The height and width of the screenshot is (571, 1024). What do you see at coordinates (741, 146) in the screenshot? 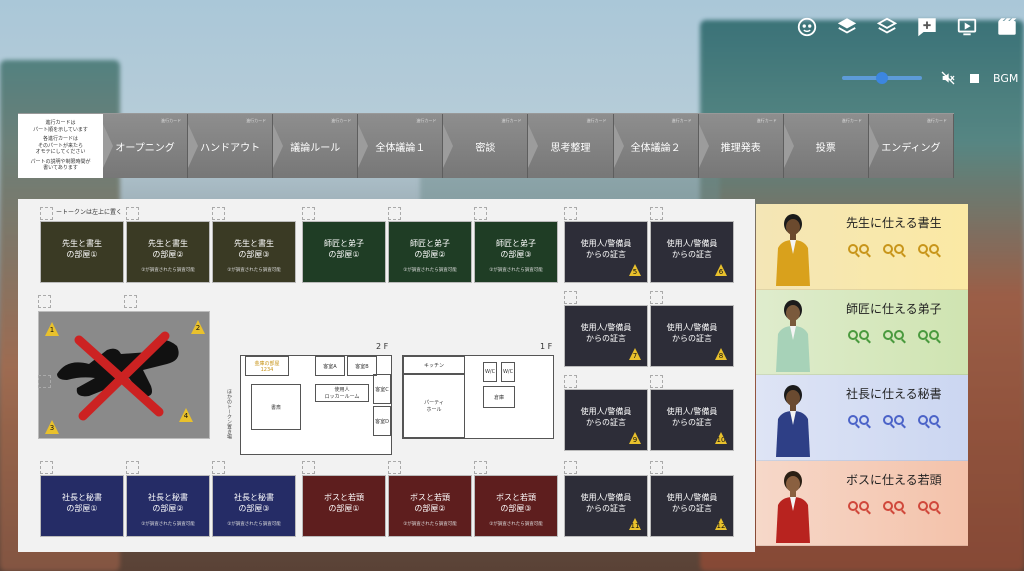
I see `phase-card-deduction: 進行カード 推理発表` at bounding box center [741, 146].